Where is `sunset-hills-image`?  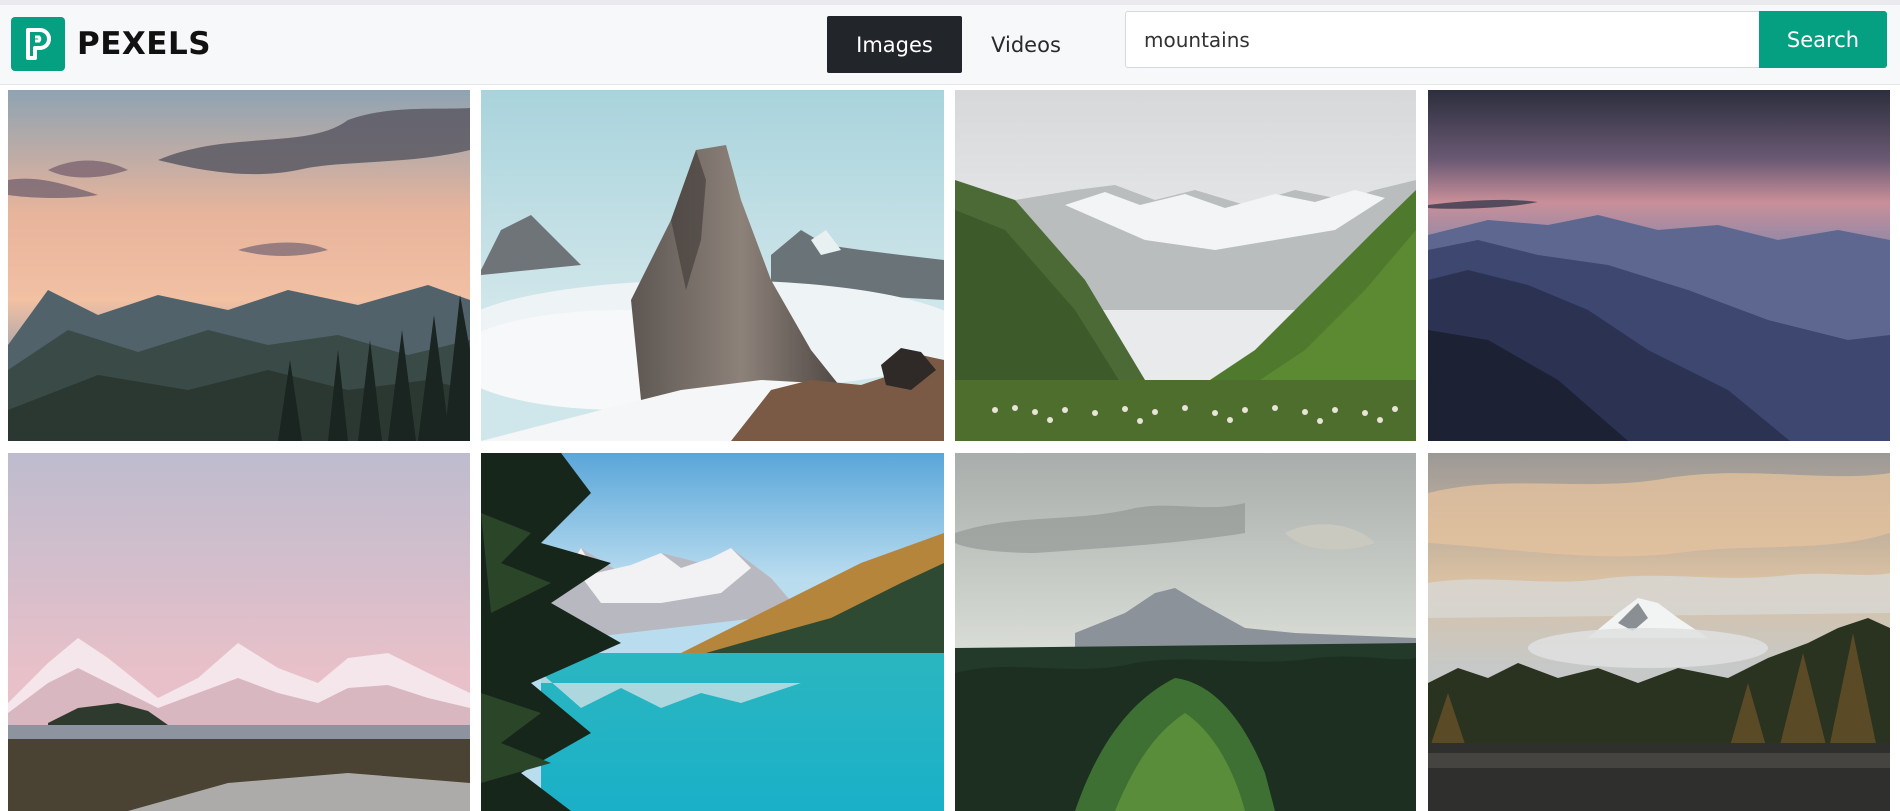 sunset-hills-image is located at coordinates (239, 265).